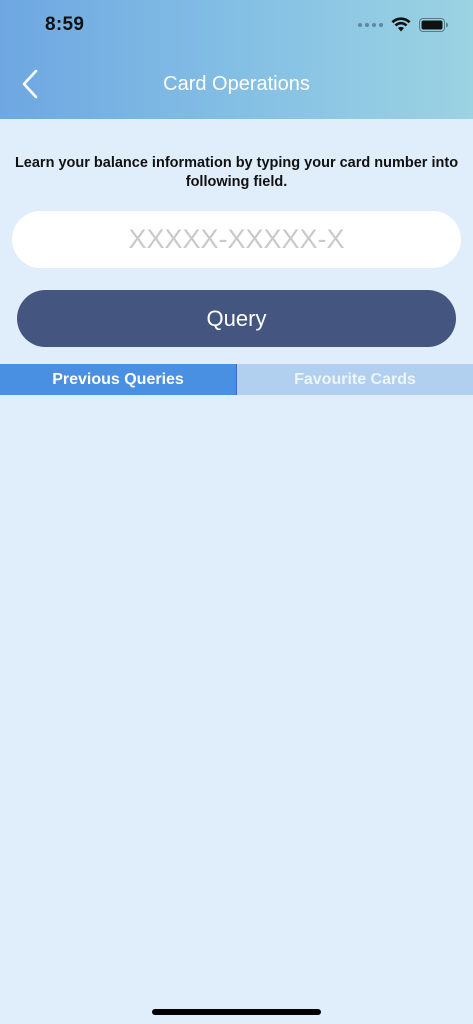 This screenshot has width=473, height=1024. What do you see at coordinates (236, 59) in the screenshot?
I see `header: 8:59 Card Operations` at bounding box center [236, 59].